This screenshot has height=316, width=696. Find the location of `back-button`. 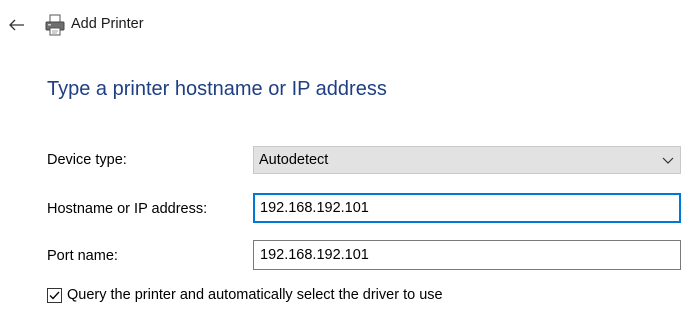

back-button is located at coordinates (17, 25).